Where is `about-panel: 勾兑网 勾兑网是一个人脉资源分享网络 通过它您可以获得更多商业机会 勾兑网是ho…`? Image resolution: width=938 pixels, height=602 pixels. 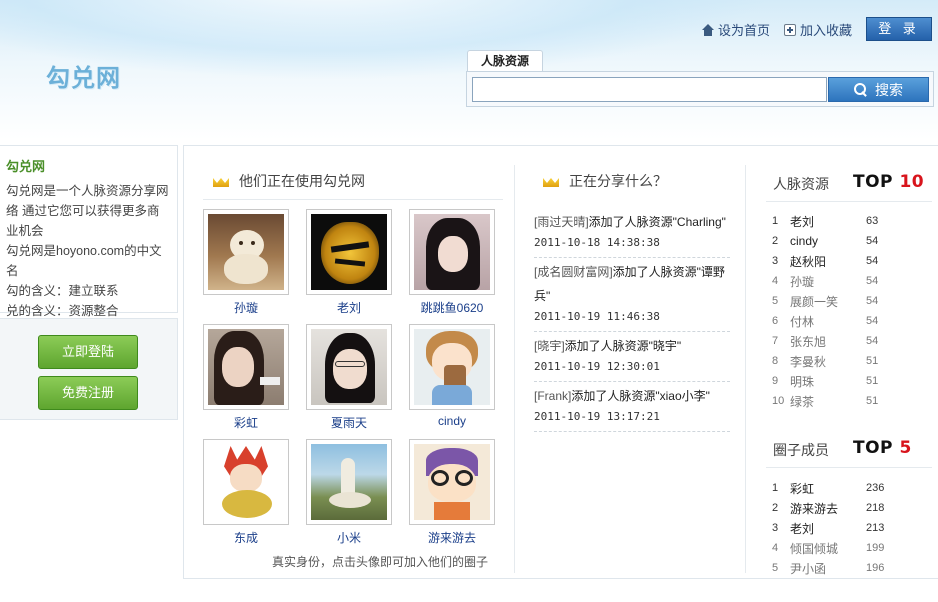
about-panel: 勾兑网 勾兑网是一个人脉资源分享网络 通过它您可以获得更多商业机会 勾兑网是ho… is located at coordinates (89, 231).